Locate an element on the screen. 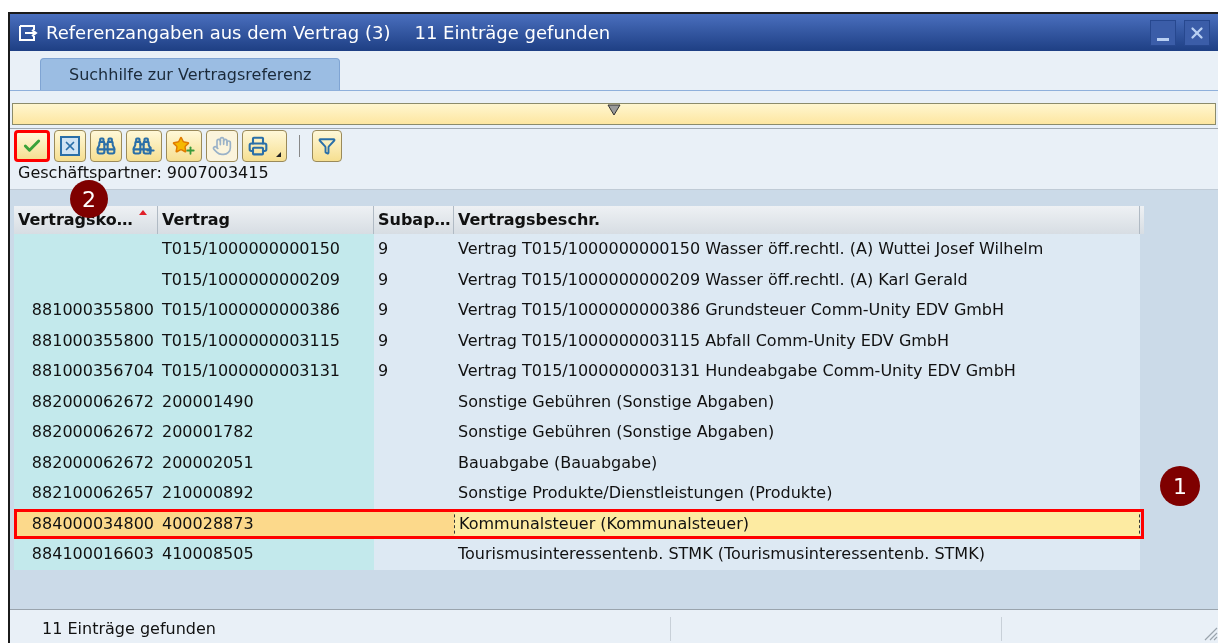 This screenshot has width=1218, height=643. table-cell: T015/1000000003115 is located at coordinates (266, 340).